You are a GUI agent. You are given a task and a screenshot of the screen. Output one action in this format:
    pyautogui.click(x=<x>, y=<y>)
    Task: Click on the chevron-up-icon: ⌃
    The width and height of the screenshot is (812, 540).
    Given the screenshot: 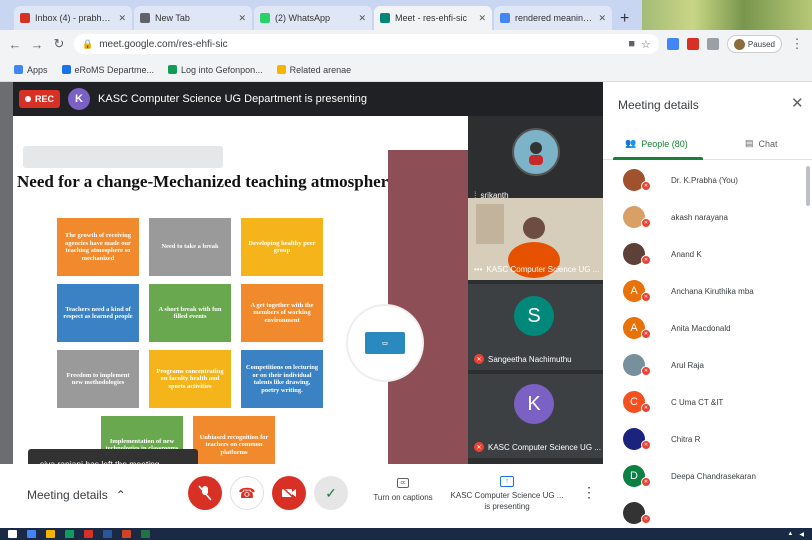 What is the action you would take?
    pyautogui.click(x=120, y=495)
    